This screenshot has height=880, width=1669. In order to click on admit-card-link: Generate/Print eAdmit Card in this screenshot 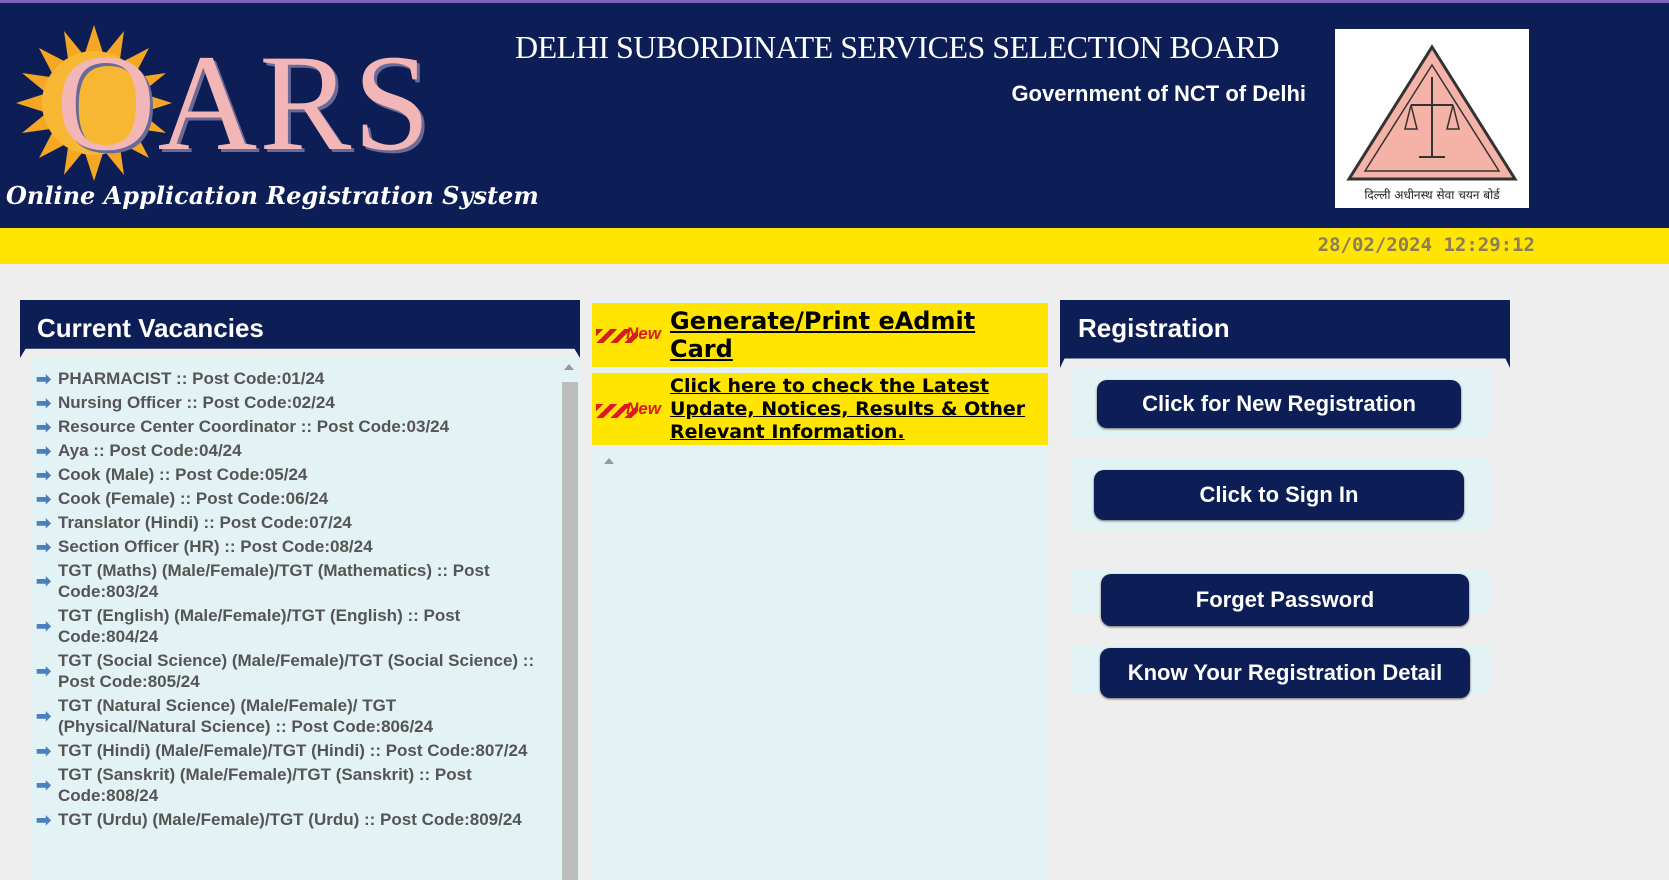, I will do `click(855, 335)`.